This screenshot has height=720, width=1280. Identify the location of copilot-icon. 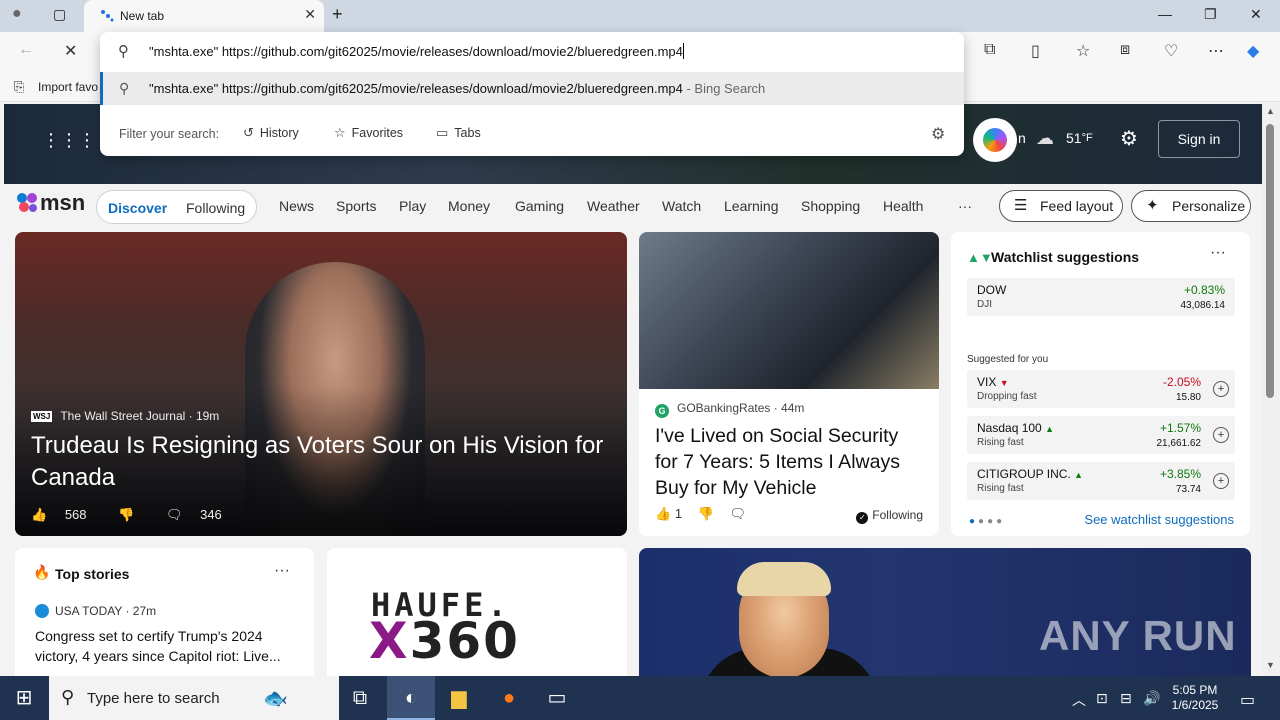
(995, 140).